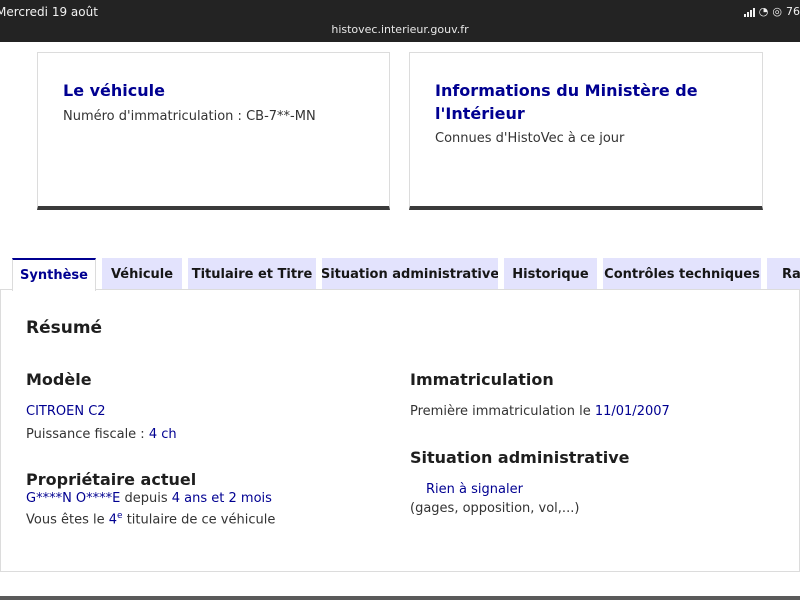 Image resolution: width=800 pixels, height=600 pixels. What do you see at coordinates (111, 479) in the screenshot?
I see `owner-heading: Propriétaire actuel` at bounding box center [111, 479].